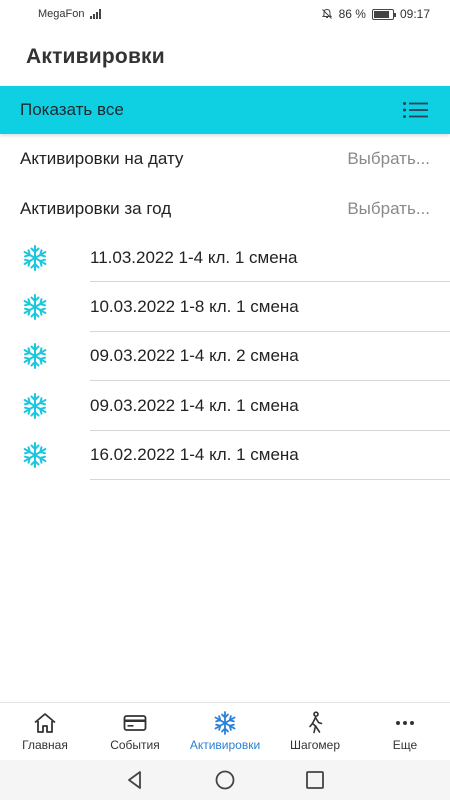 The image size is (450, 800). What do you see at coordinates (194, 307) in the screenshot?
I see `activation-text: 10.03.2022 1-8 кл. 1 смена` at bounding box center [194, 307].